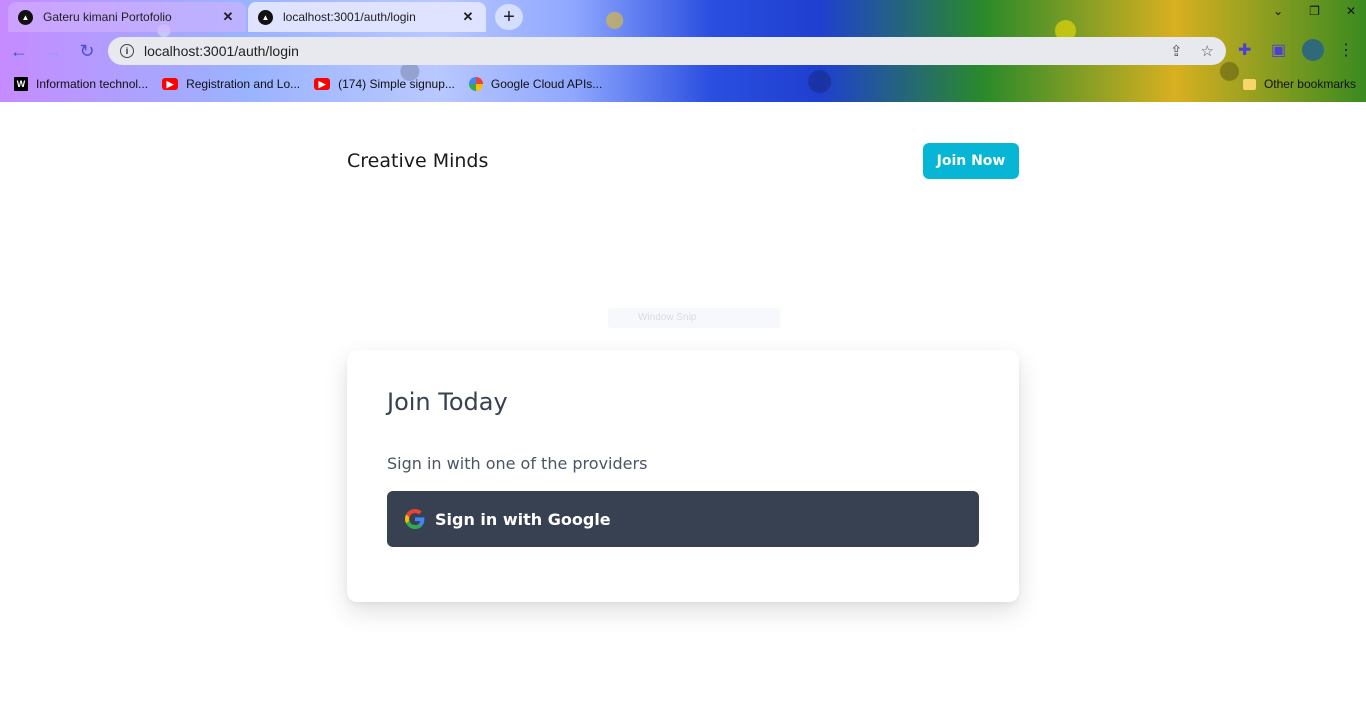 Image resolution: width=1366 pixels, height=728 pixels. What do you see at coordinates (971, 161) in the screenshot?
I see `join-now-button: Join Now` at bounding box center [971, 161].